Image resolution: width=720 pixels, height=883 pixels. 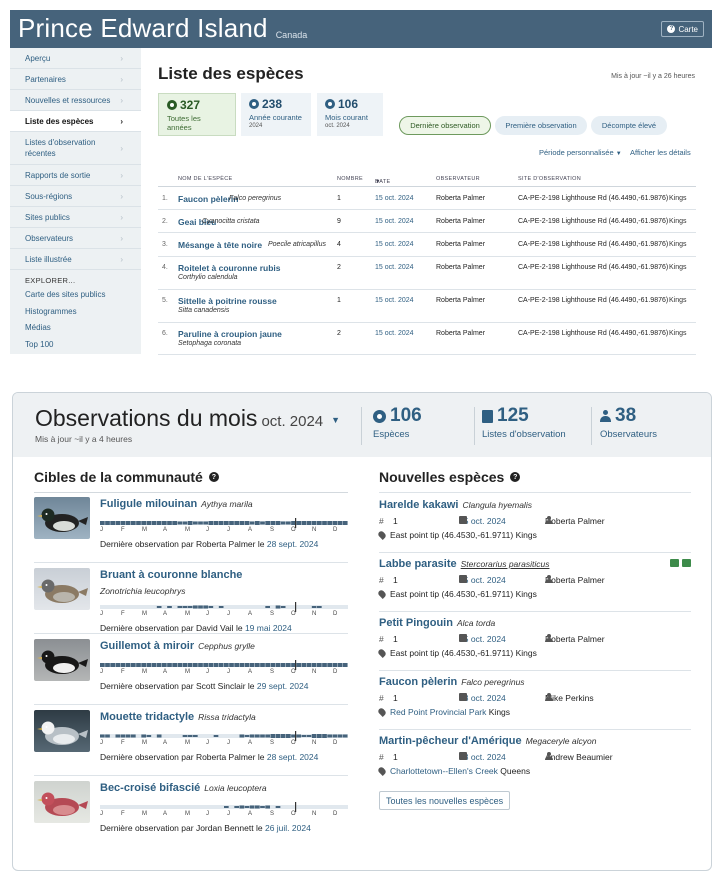 I want to click on sort-first-observation: Première observation, so click(x=541, y=125).